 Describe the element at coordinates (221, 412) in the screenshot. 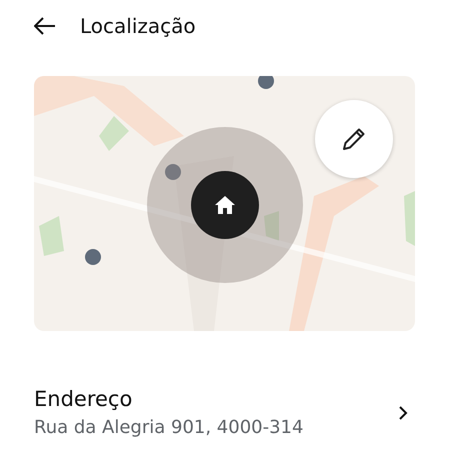

I see `address-row: Endereço Rua da Alegria 901, 4000-314` at that location.